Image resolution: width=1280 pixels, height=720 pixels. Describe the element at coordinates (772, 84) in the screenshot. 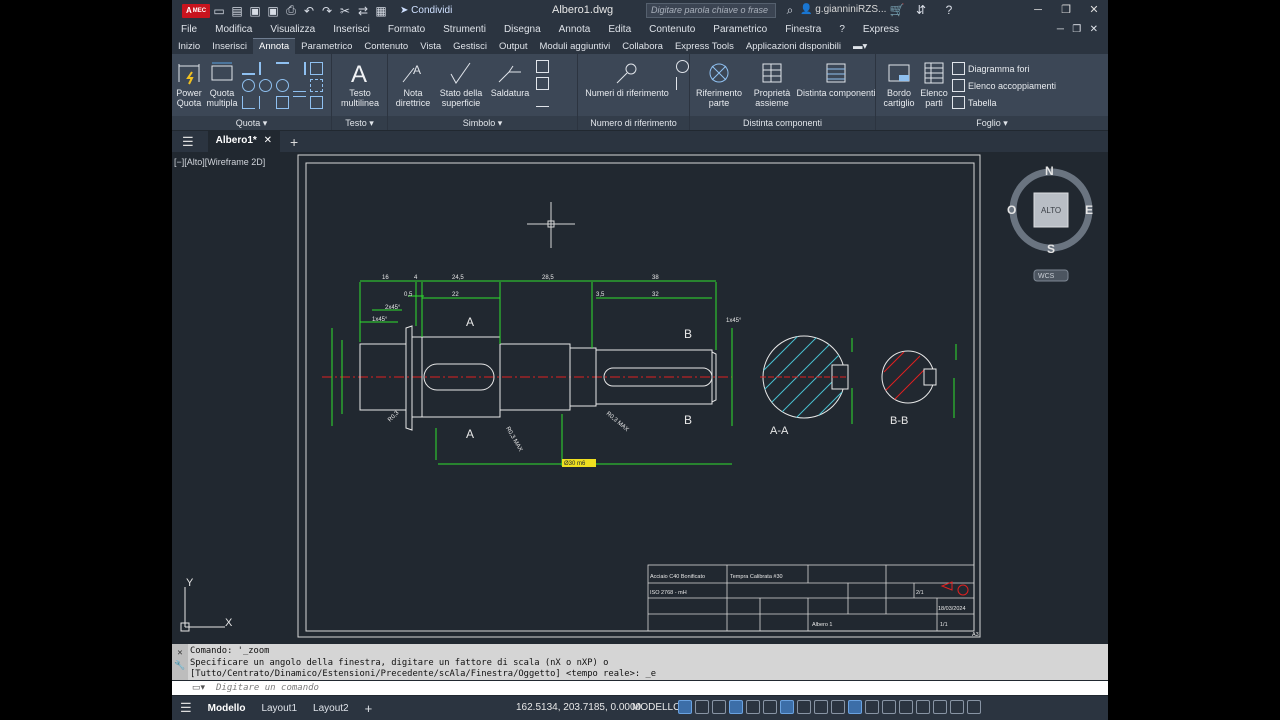

I see `proprieta-assieme-button: Proprietà assieme` at that location.